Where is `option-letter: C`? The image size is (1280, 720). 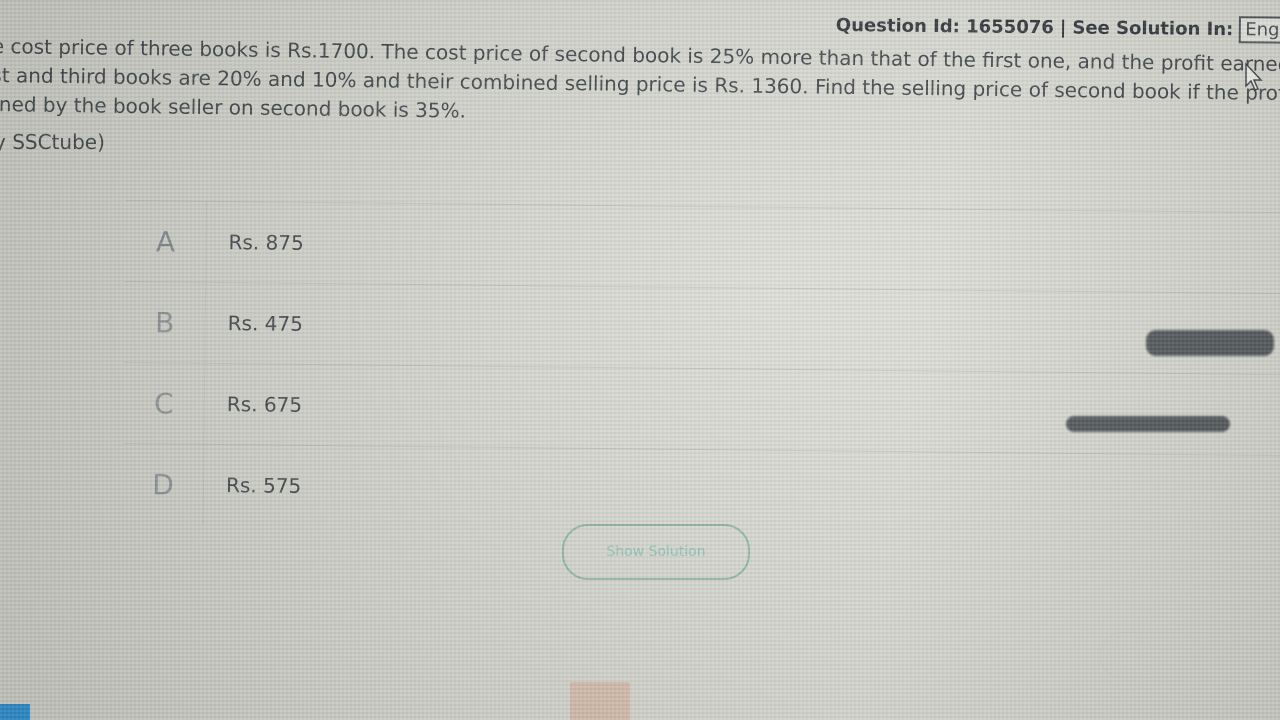
option-letter: C is located at coordinates (164, 403).